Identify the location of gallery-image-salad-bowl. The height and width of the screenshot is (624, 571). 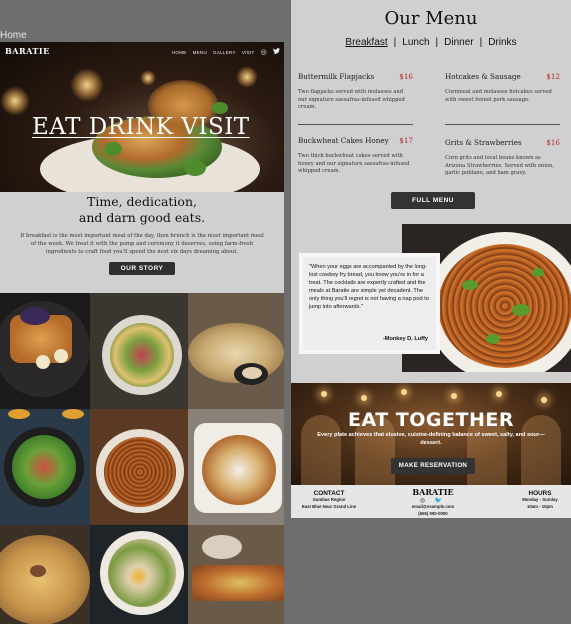
(139, 351).